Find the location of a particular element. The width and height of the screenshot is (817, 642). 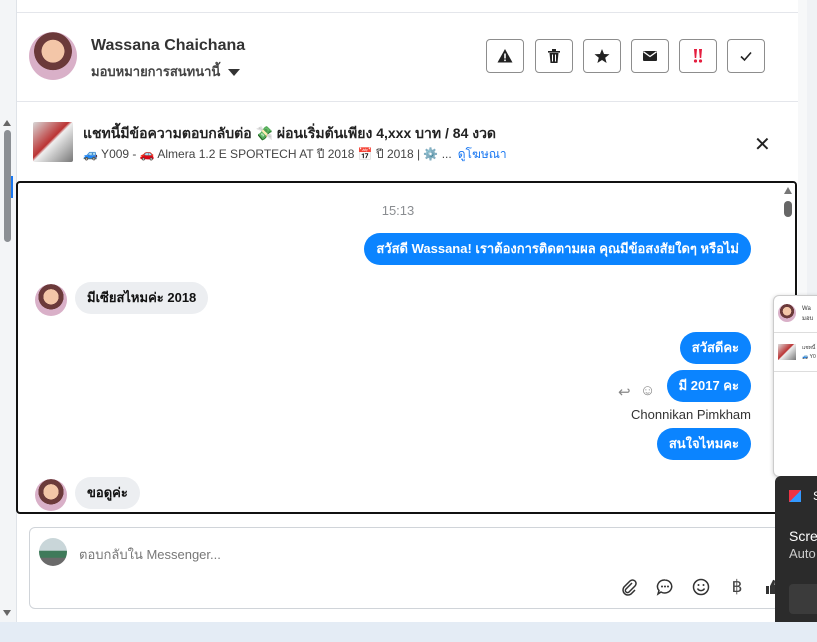

close-icon: ✕ is located at coordinates (762, 144).